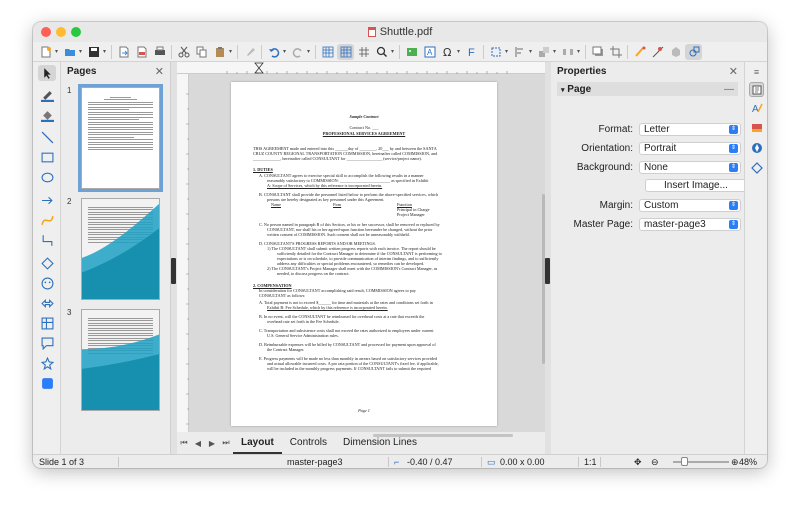 The width and height of the screenshot is (800, 512). What do you see at coordinates (47, 303) in the screenshot?
I see `block-arrows-icon` at bounding box center [47, 303].